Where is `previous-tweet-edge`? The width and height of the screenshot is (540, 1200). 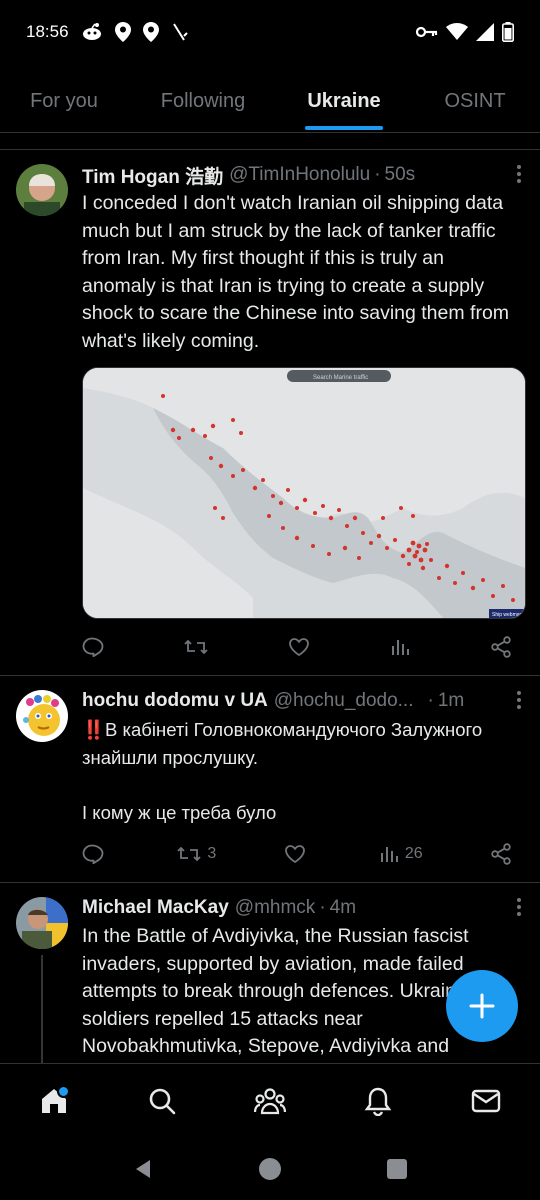
previous-tweet-edge is located at coordinates (270, 141).